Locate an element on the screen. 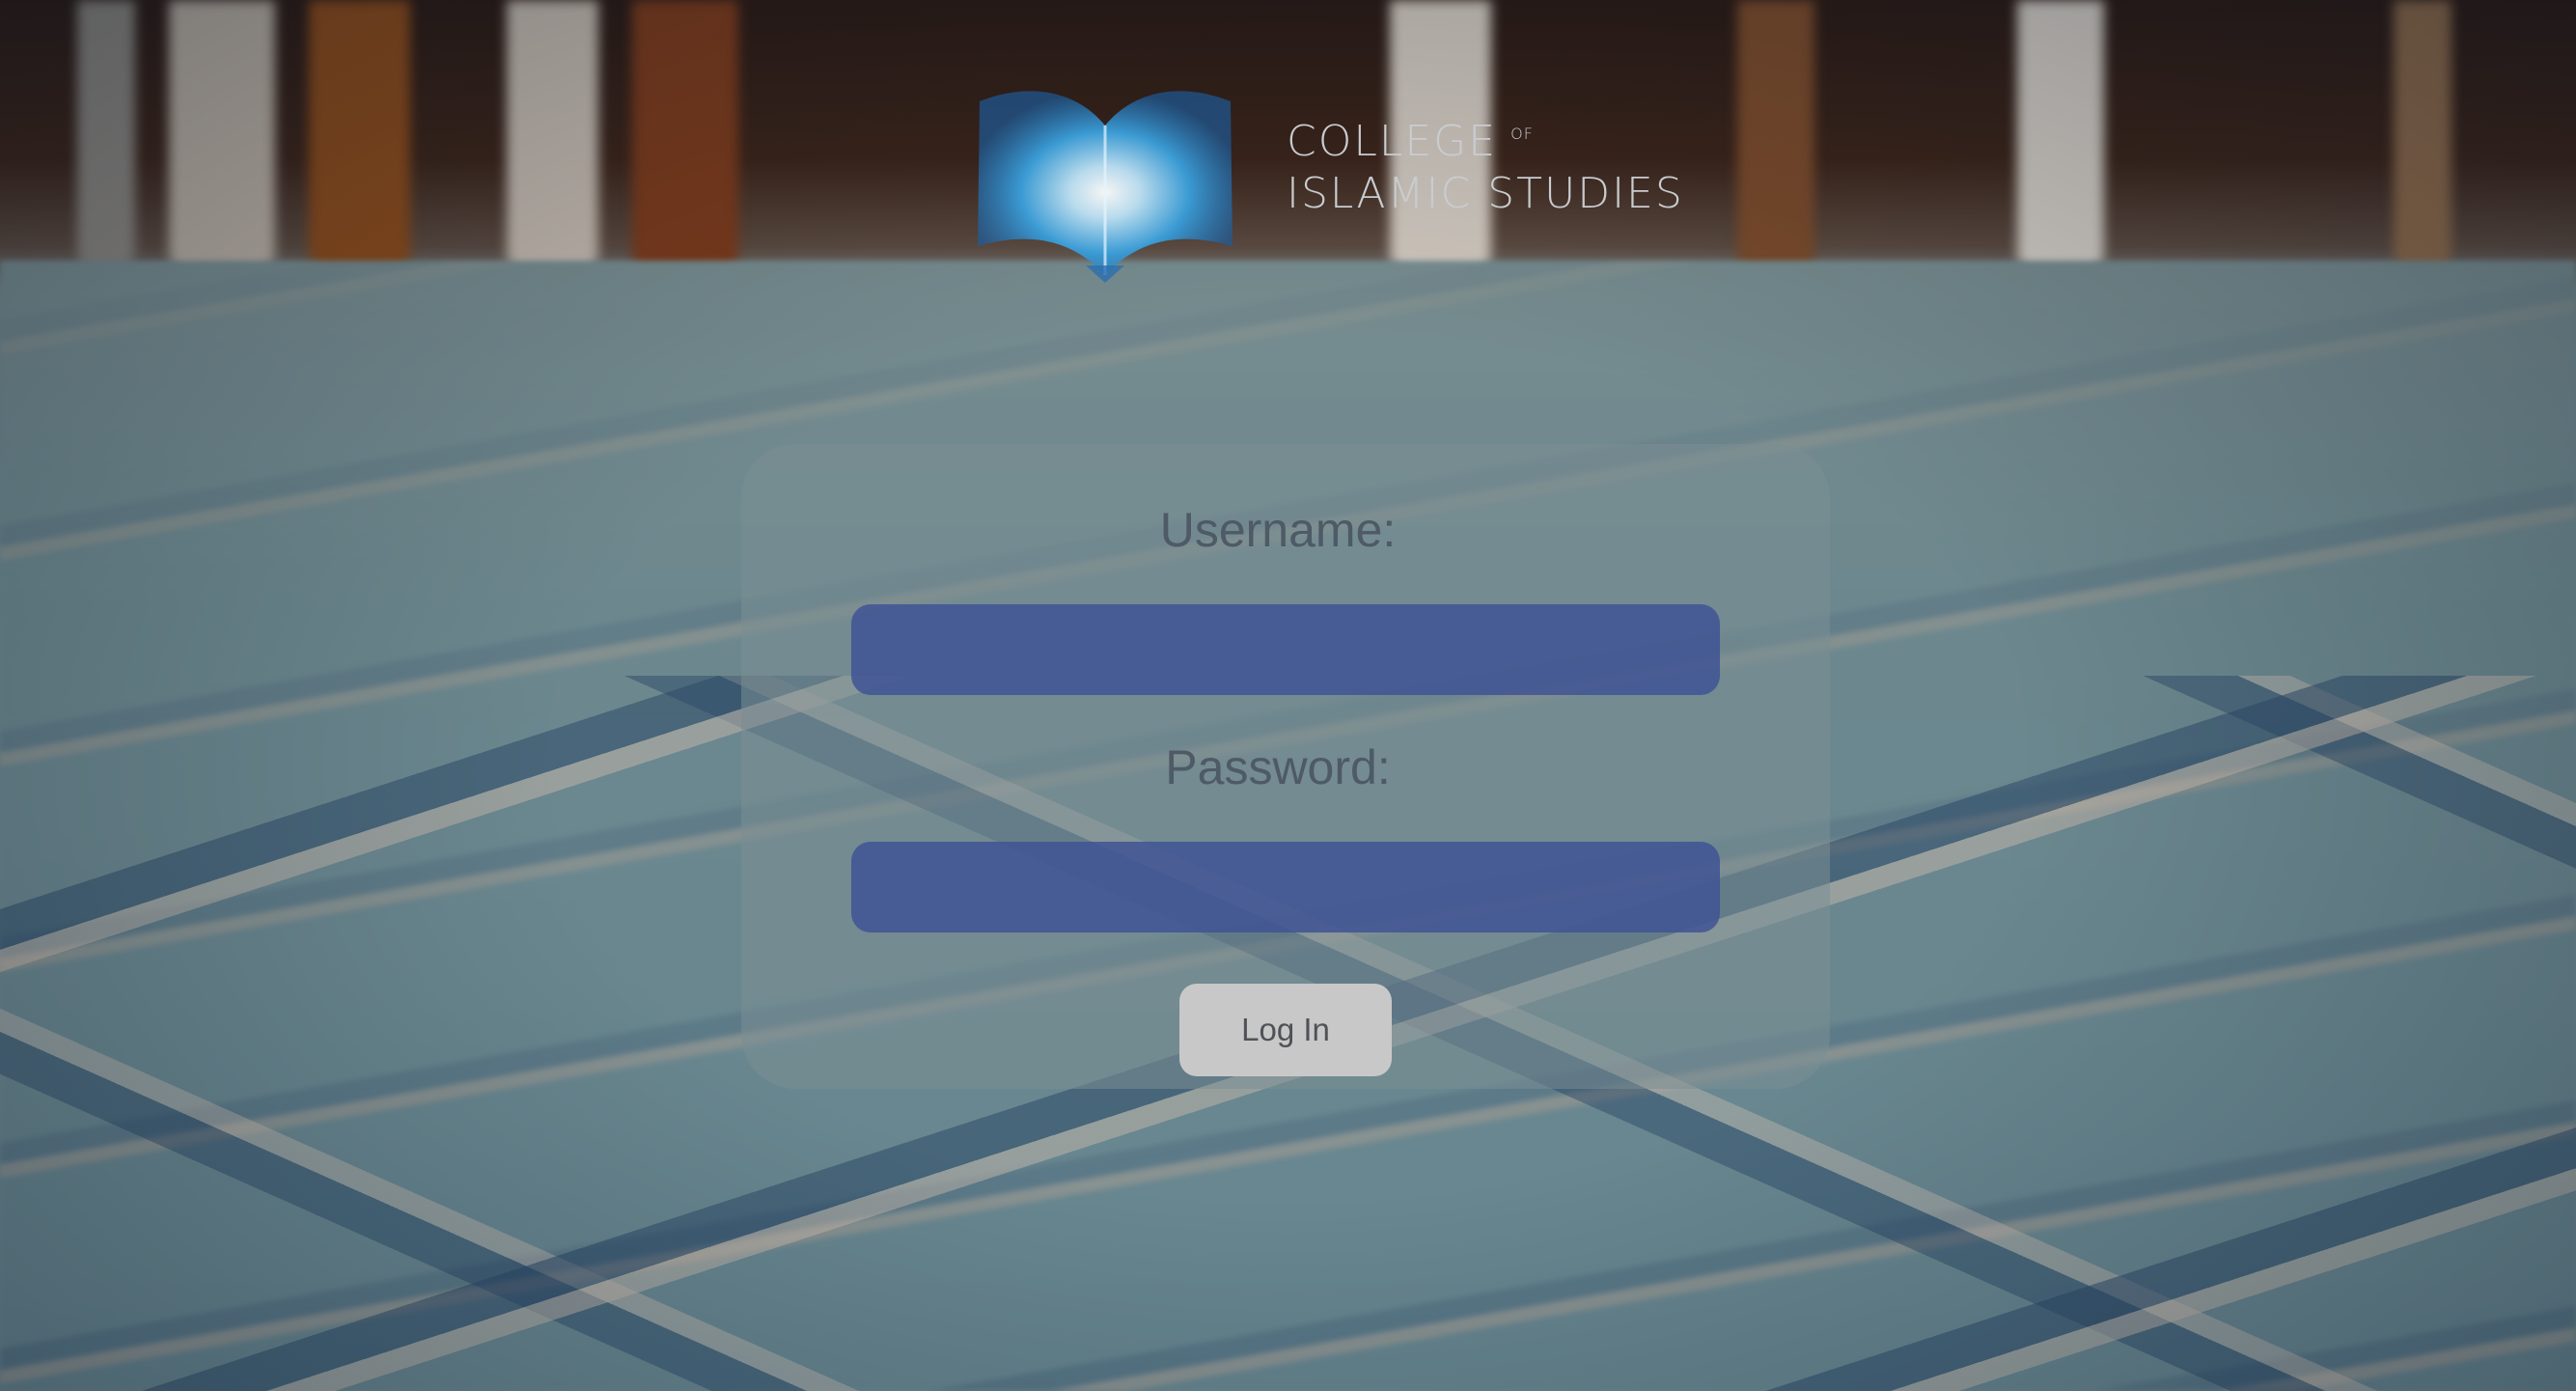 This screenshot has width=2576, height=1391. username-label: Username: is located at coordinates (1278, 530).